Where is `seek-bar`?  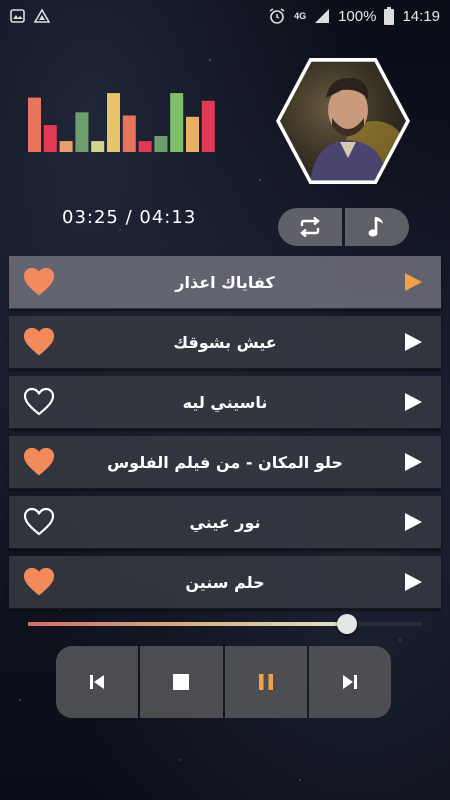 seek-bar is located at coordinates (225, 624).